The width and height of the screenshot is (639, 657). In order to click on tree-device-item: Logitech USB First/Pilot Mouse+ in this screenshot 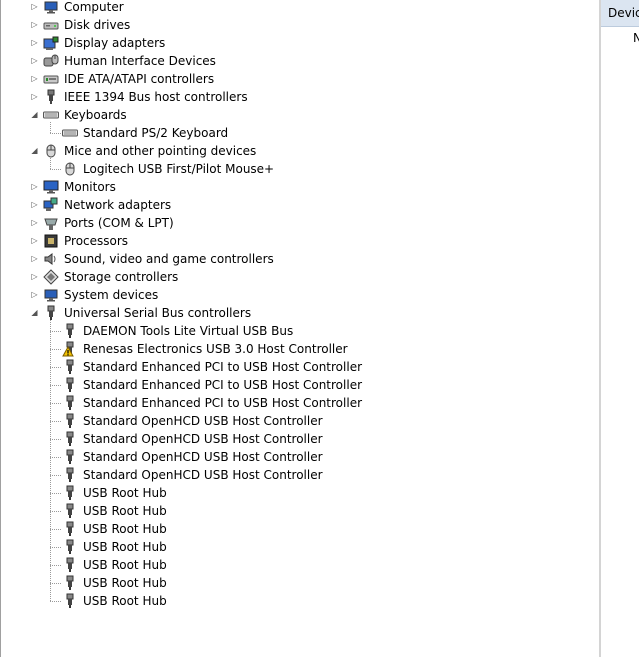, I will do `click(298, 169)`.